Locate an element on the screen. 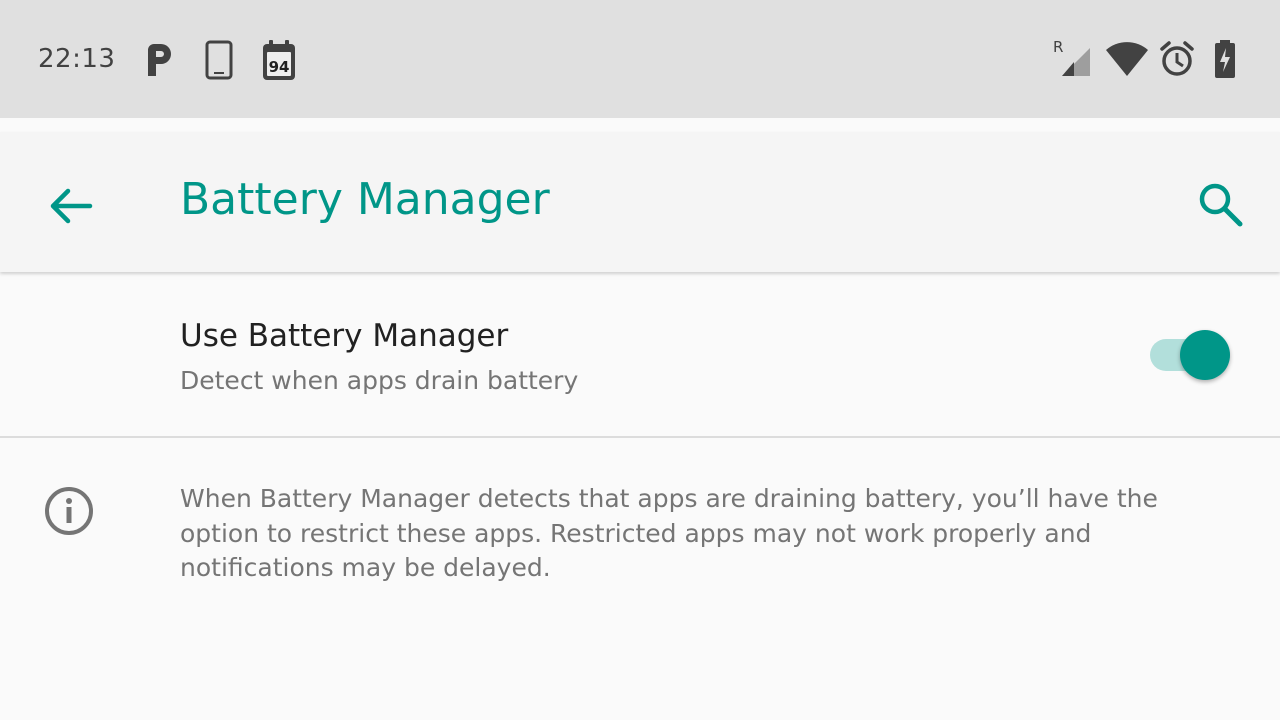  back-button is located at coordinates (70, 206).